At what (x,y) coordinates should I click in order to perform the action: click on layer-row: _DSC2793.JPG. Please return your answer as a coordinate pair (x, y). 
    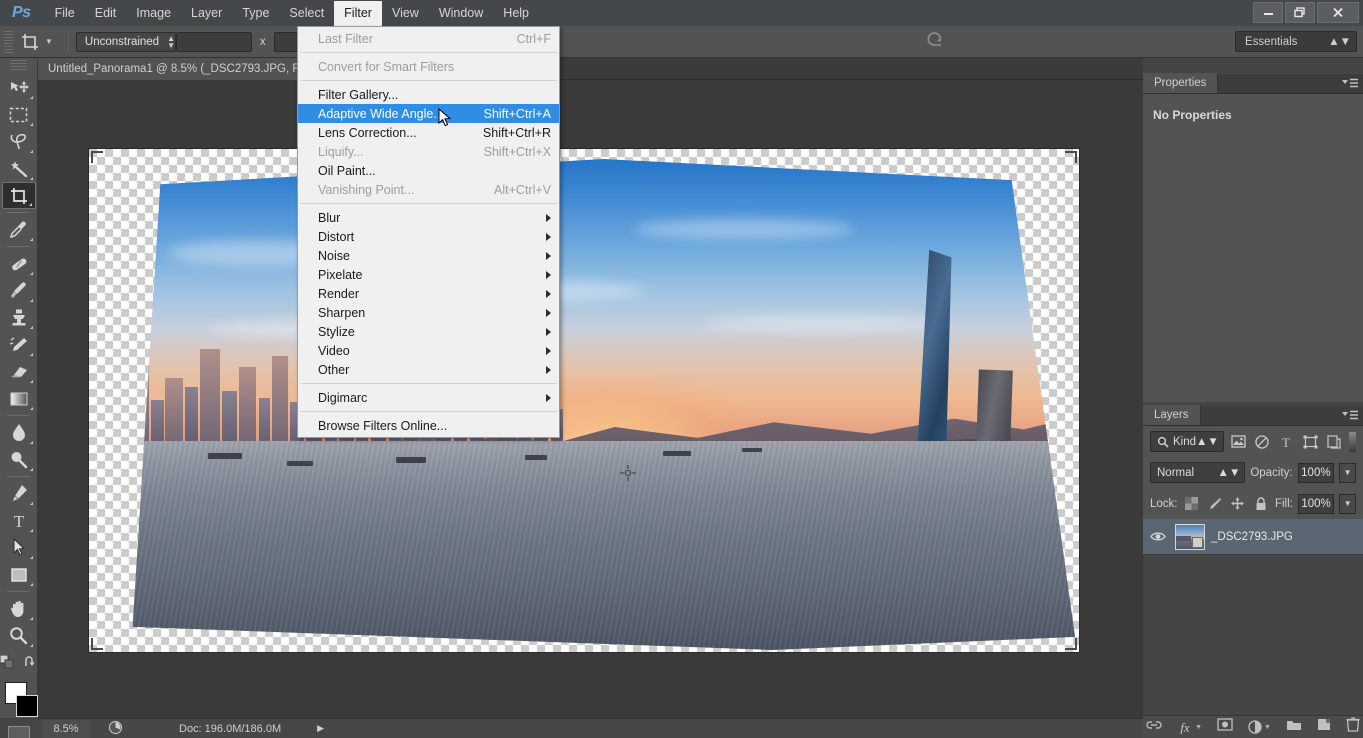
    Looking at the image, I should click on (1253, 537).